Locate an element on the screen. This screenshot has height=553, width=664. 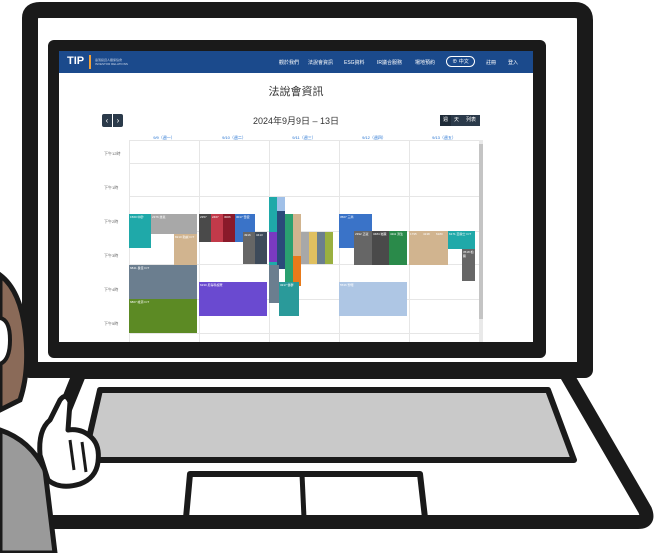
event-name: 長佳 ICT is located at coordinates (143, 268).